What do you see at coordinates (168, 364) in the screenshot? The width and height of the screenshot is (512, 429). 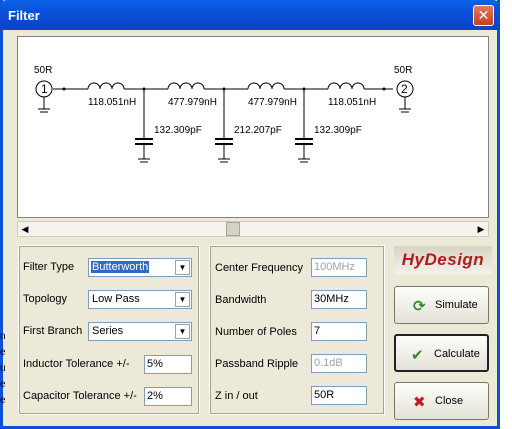 I see `inductor-tolerance-input: 5%` at bounding box center [168, 364].